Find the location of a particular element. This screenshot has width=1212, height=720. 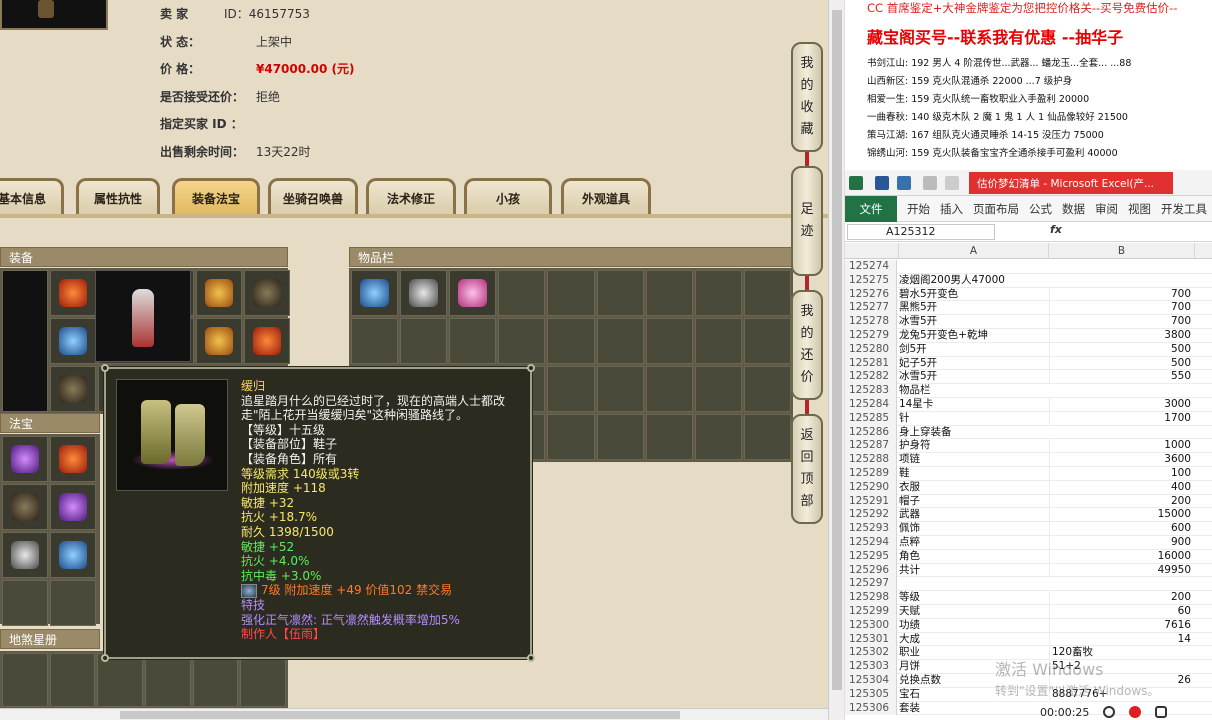

ribbon-tab-file: 文件 is located at coordinates (871, 208).